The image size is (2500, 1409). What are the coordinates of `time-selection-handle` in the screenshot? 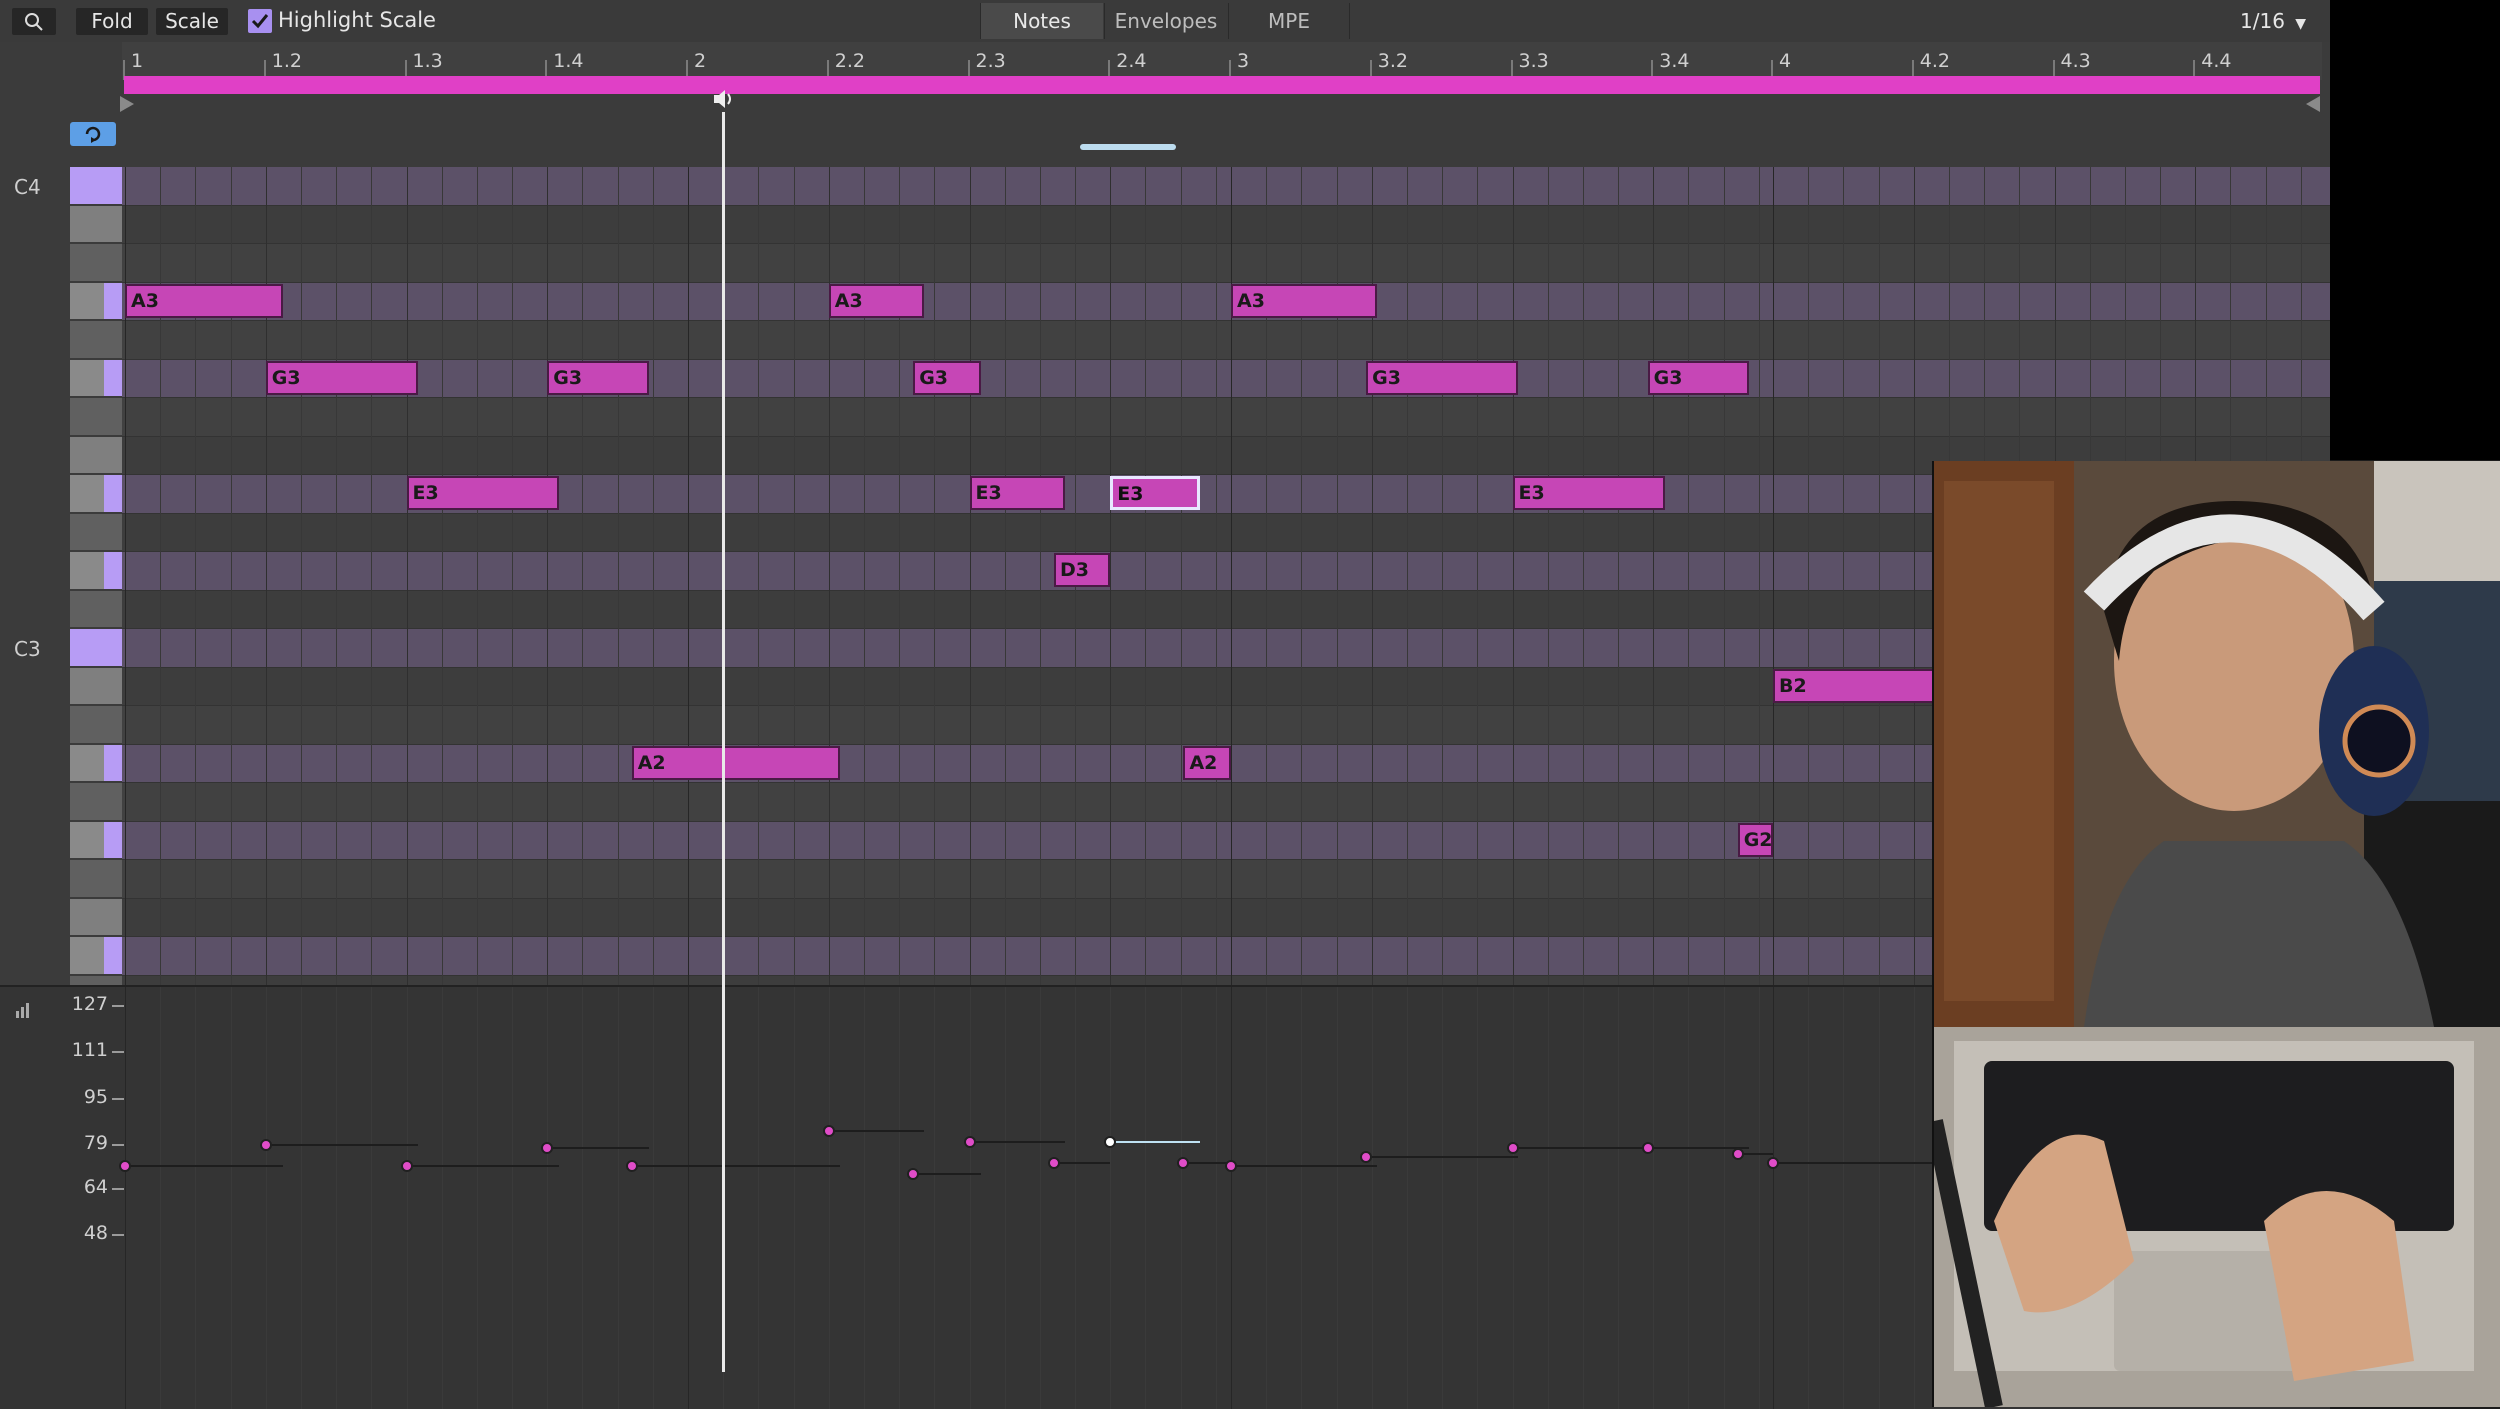 It's located at (1128, 147).